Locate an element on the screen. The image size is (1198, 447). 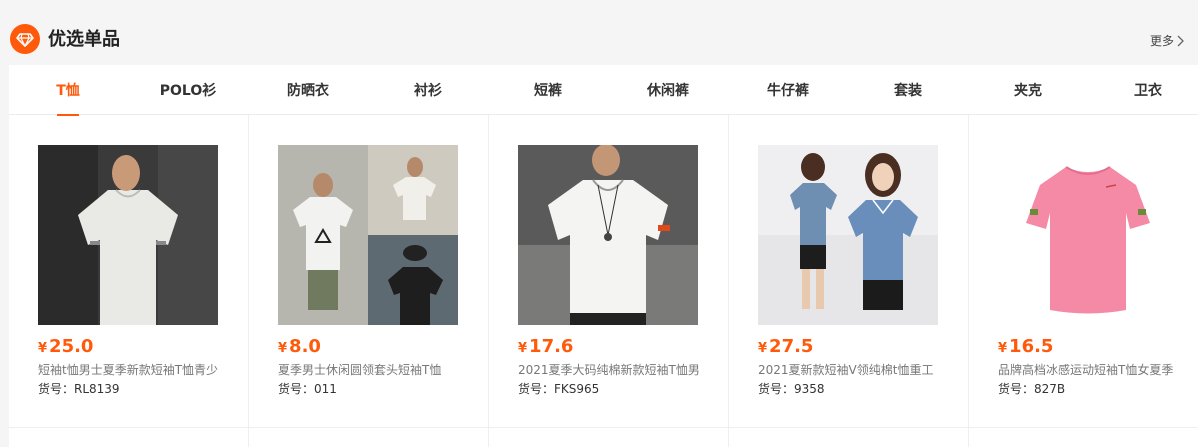
product-price: ¥8.0 is located at coordinates (299, 346).